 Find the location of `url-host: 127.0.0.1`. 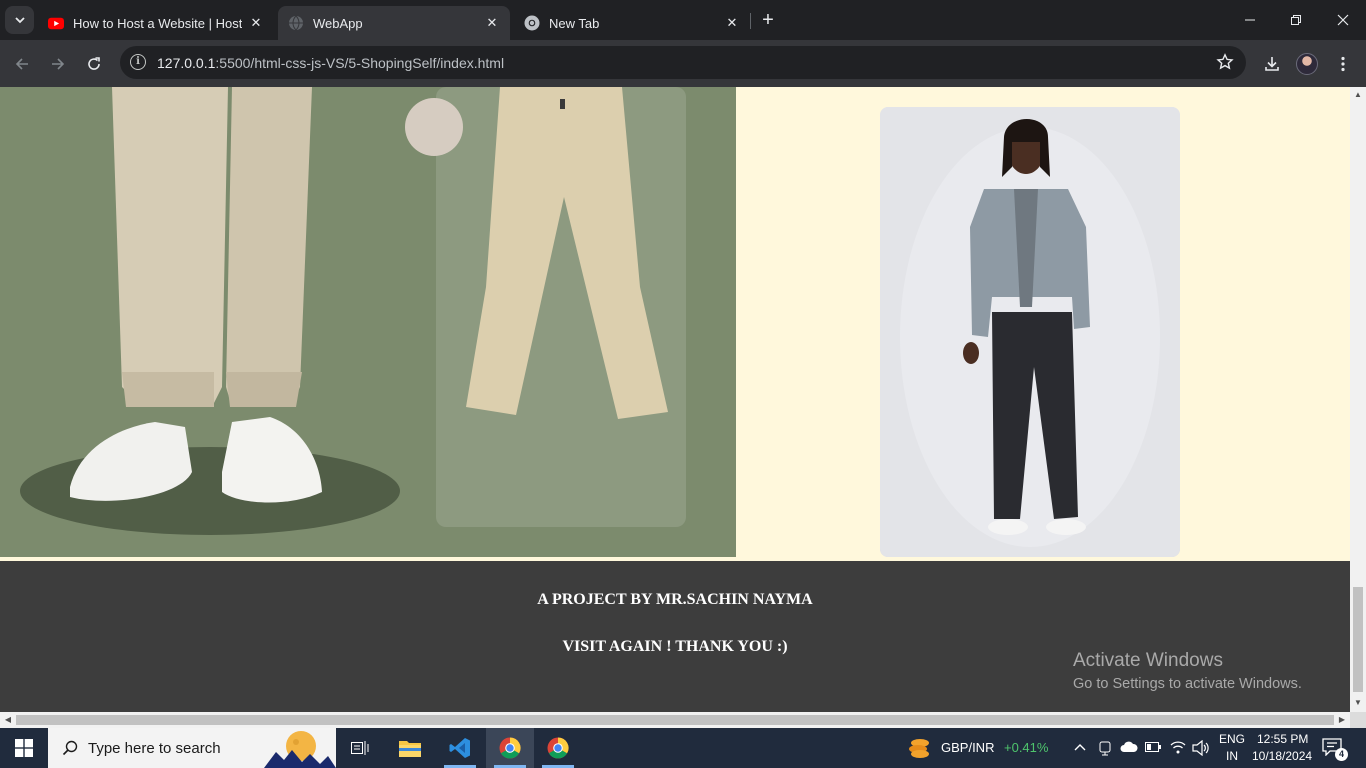

url-host: 127.0.0.1 is located at coordinates (186, 63).